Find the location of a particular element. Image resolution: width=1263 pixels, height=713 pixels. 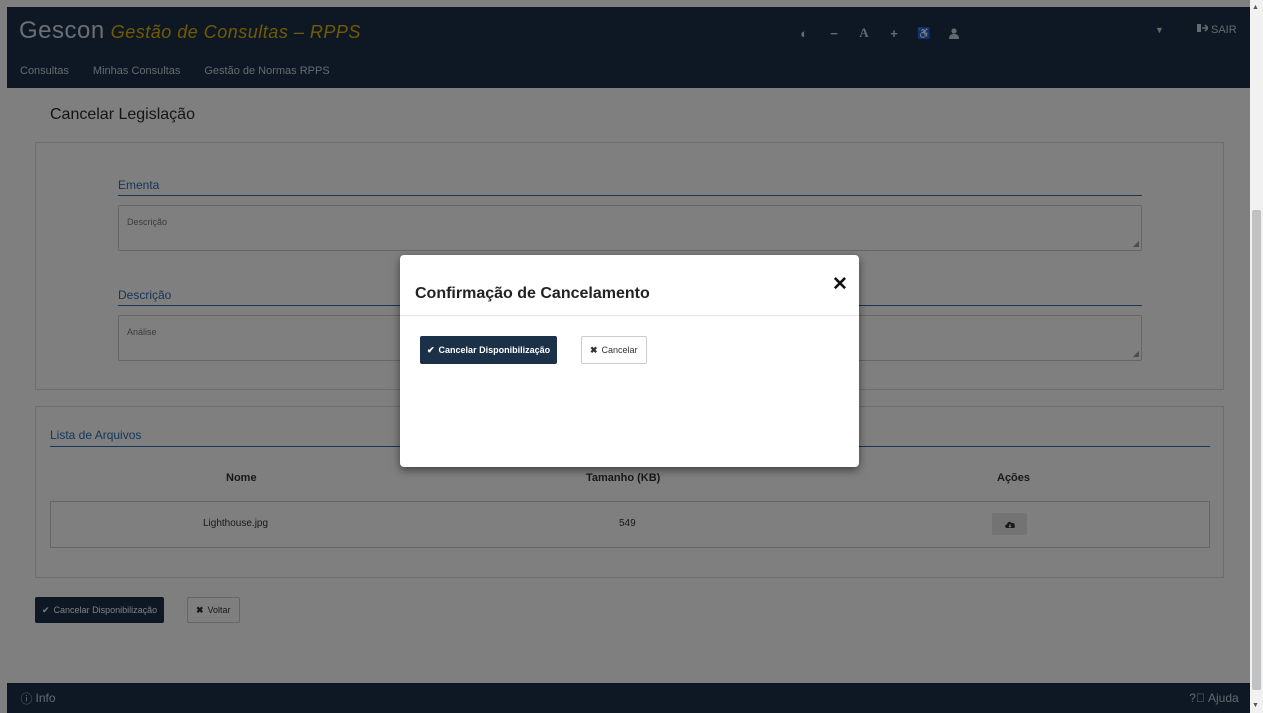

check-icon: ✔ is located at coordinates (431, 349).